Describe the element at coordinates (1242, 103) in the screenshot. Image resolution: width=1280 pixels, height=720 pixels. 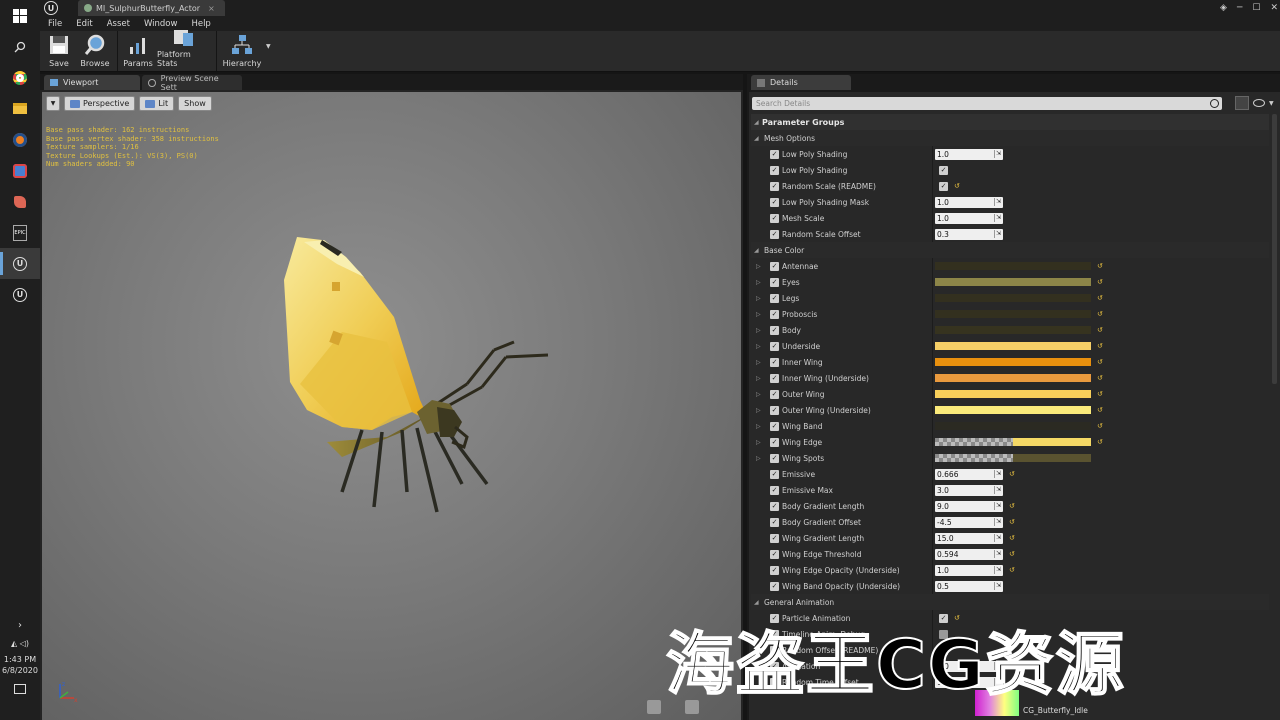
I see `property-matrix-icon` at that location.